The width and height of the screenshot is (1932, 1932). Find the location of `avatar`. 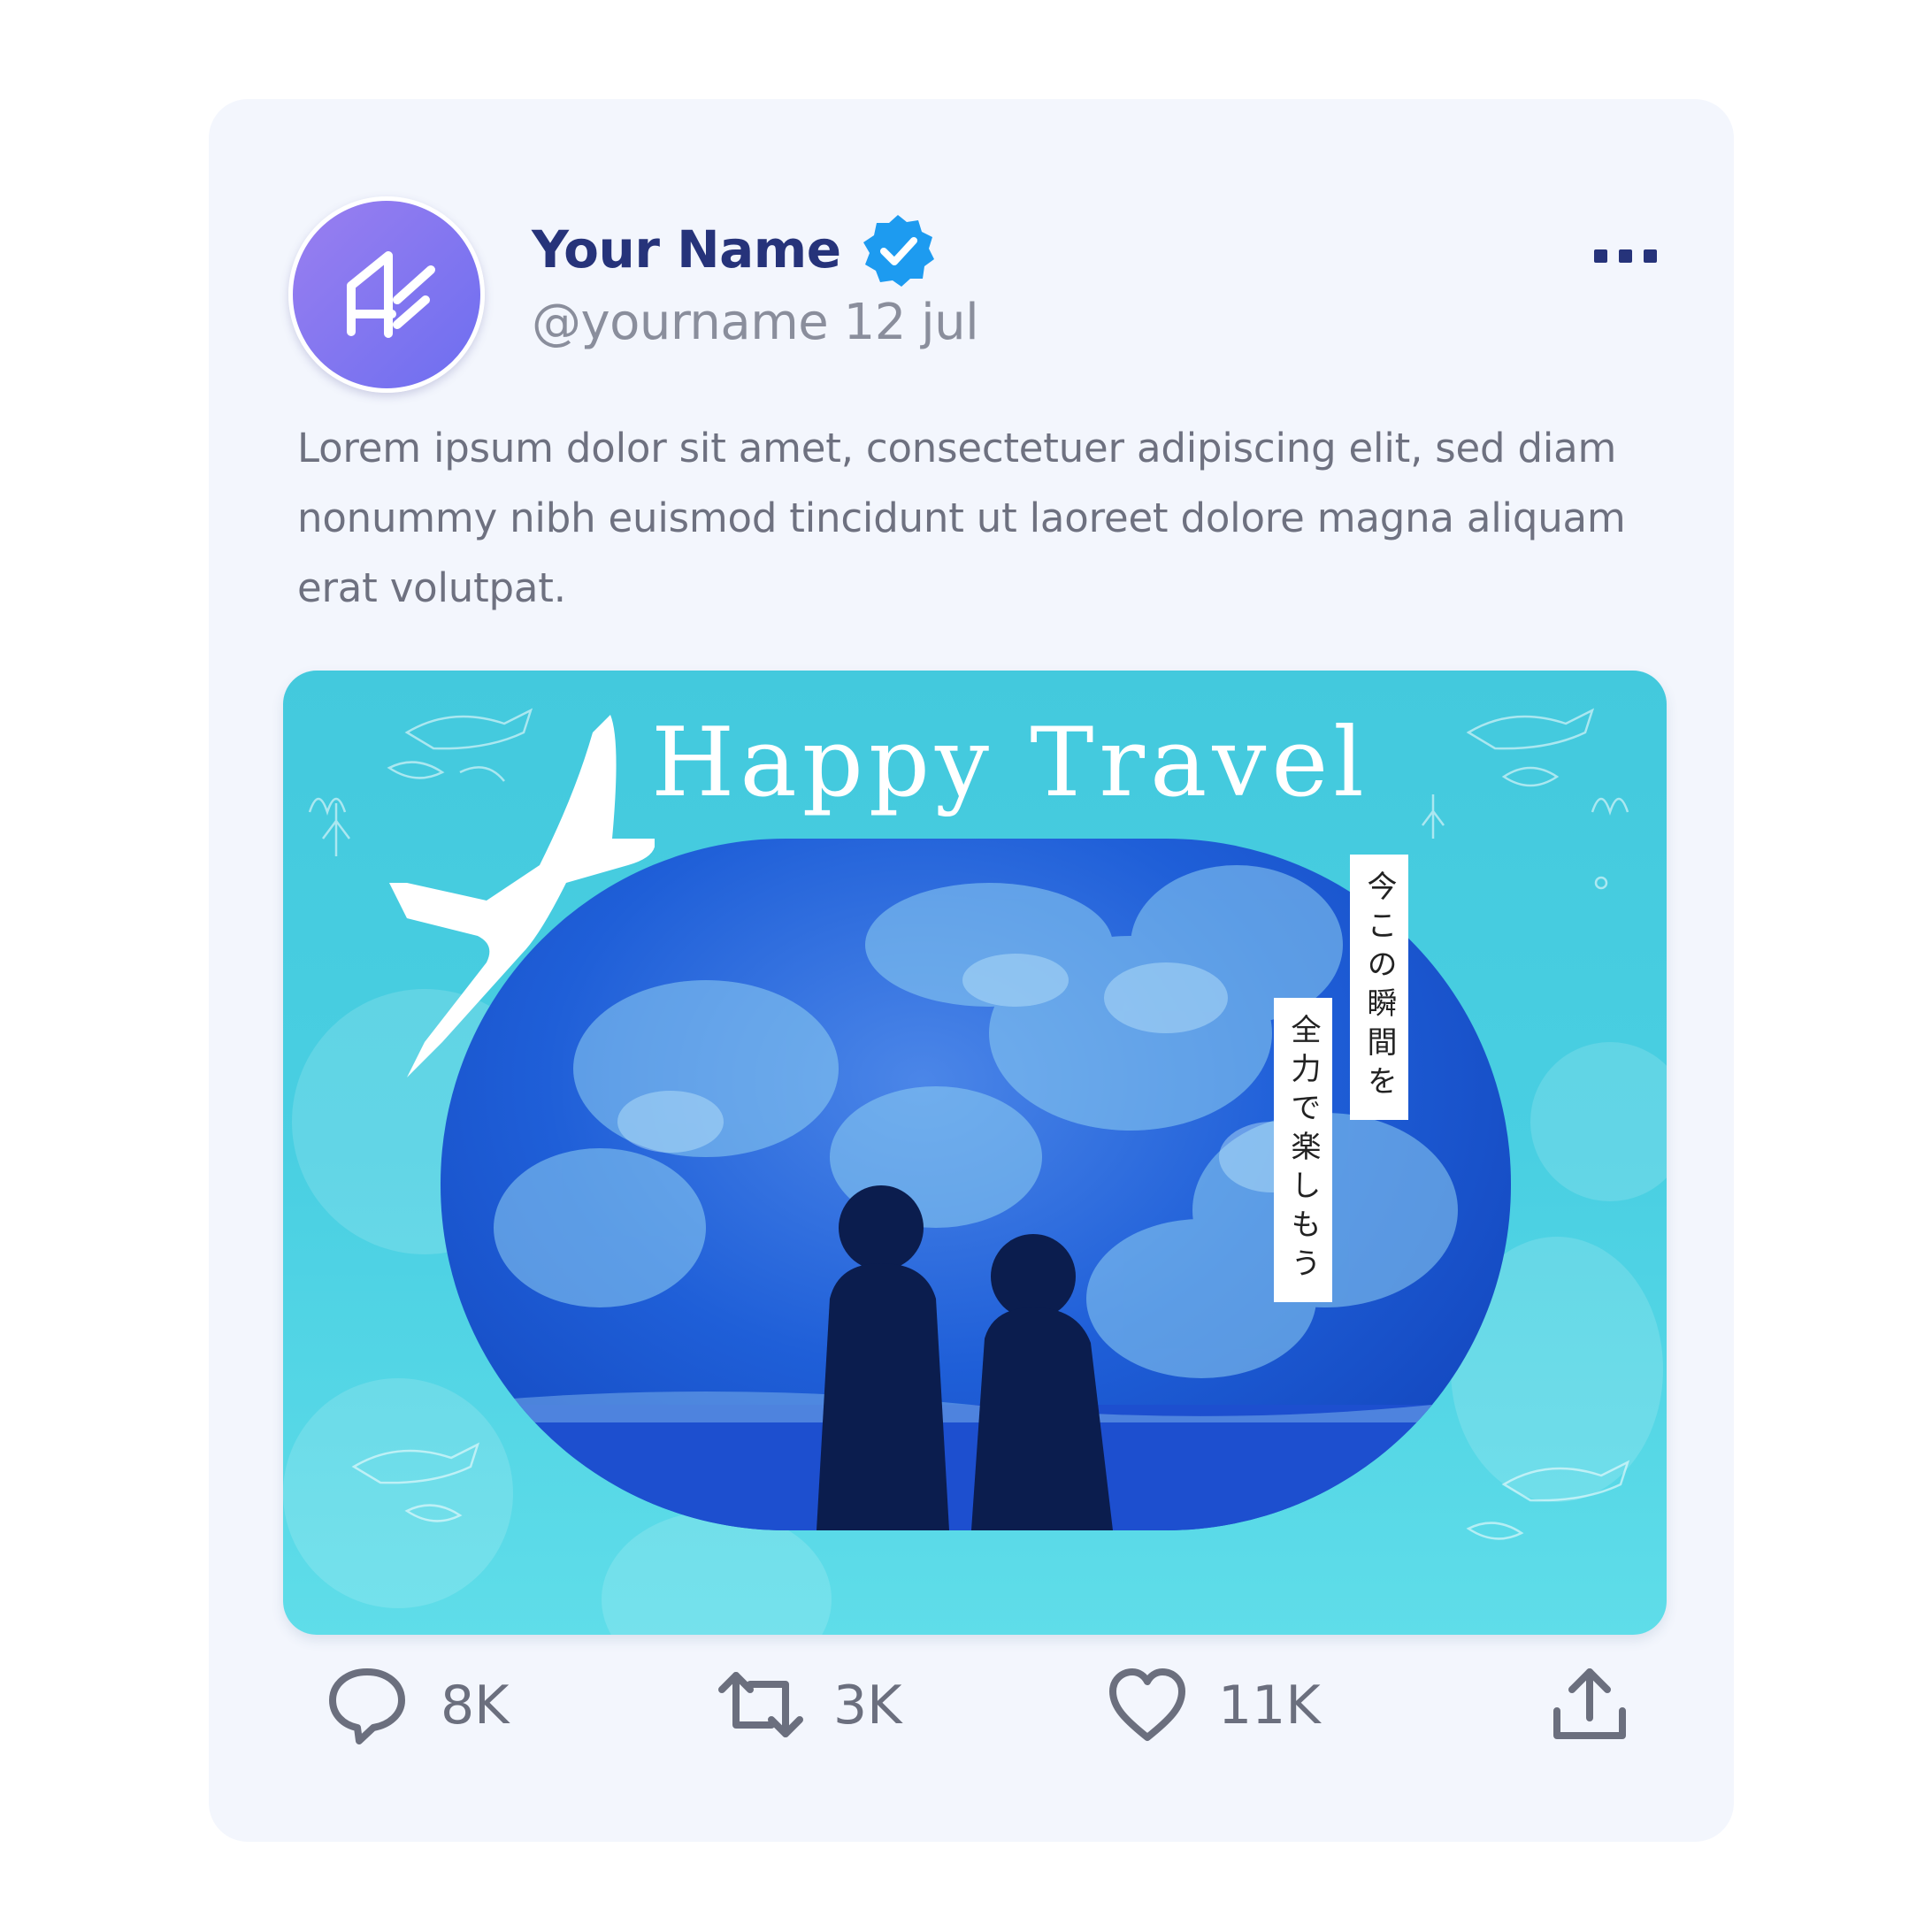

avatar is located at coordinates (386, 294).